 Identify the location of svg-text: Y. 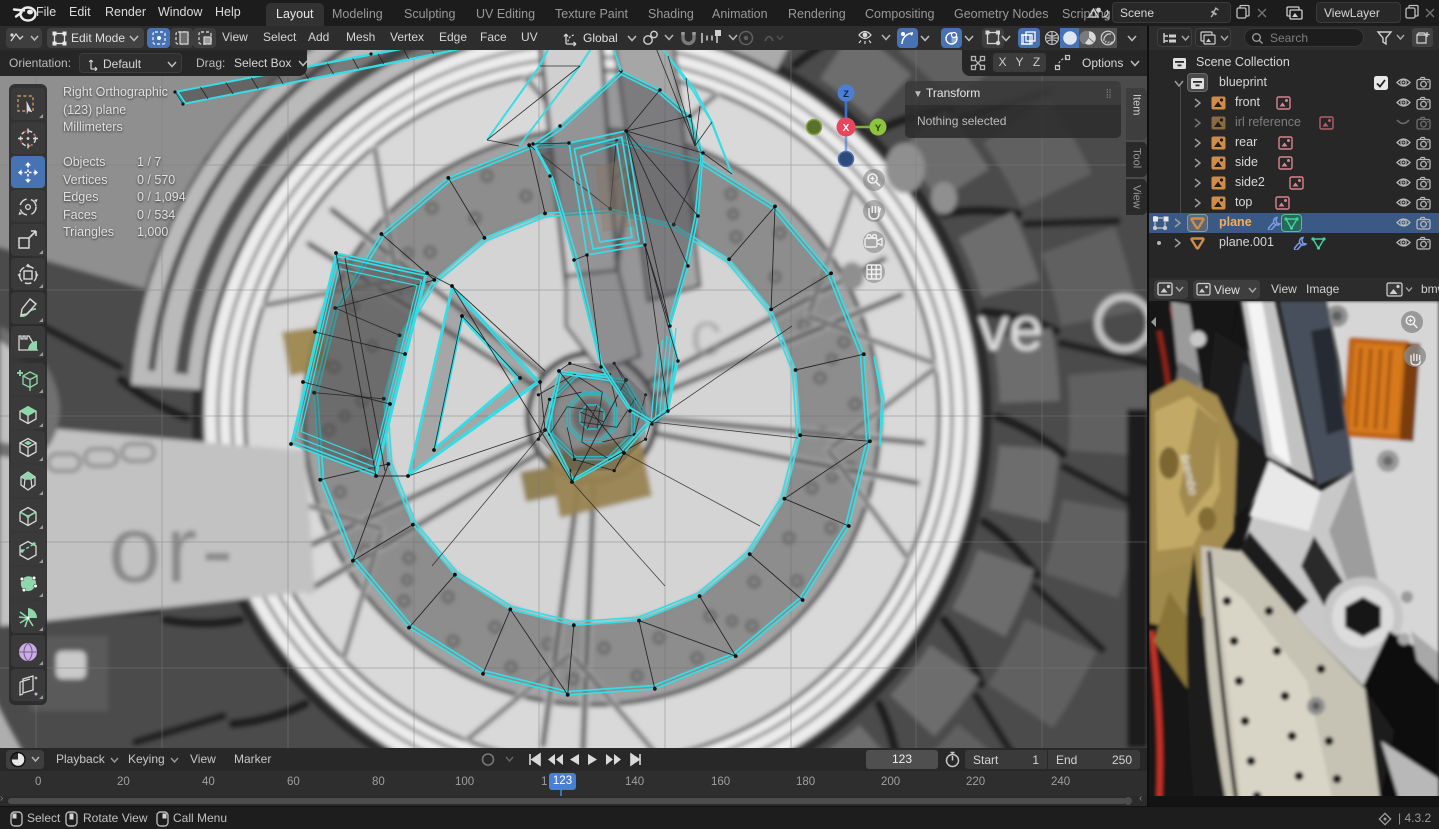
(878, 128).